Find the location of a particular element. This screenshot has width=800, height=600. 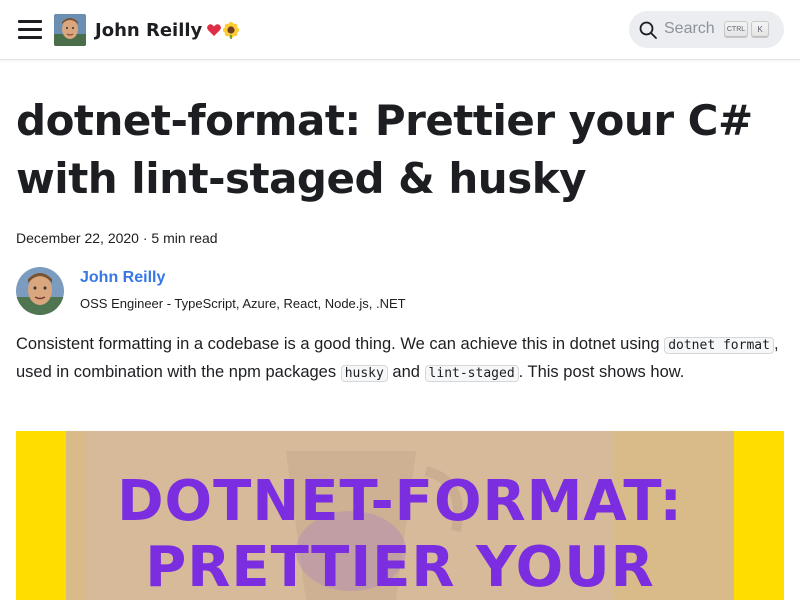

search-placeholder: Search is located at coordinates (689, 28).